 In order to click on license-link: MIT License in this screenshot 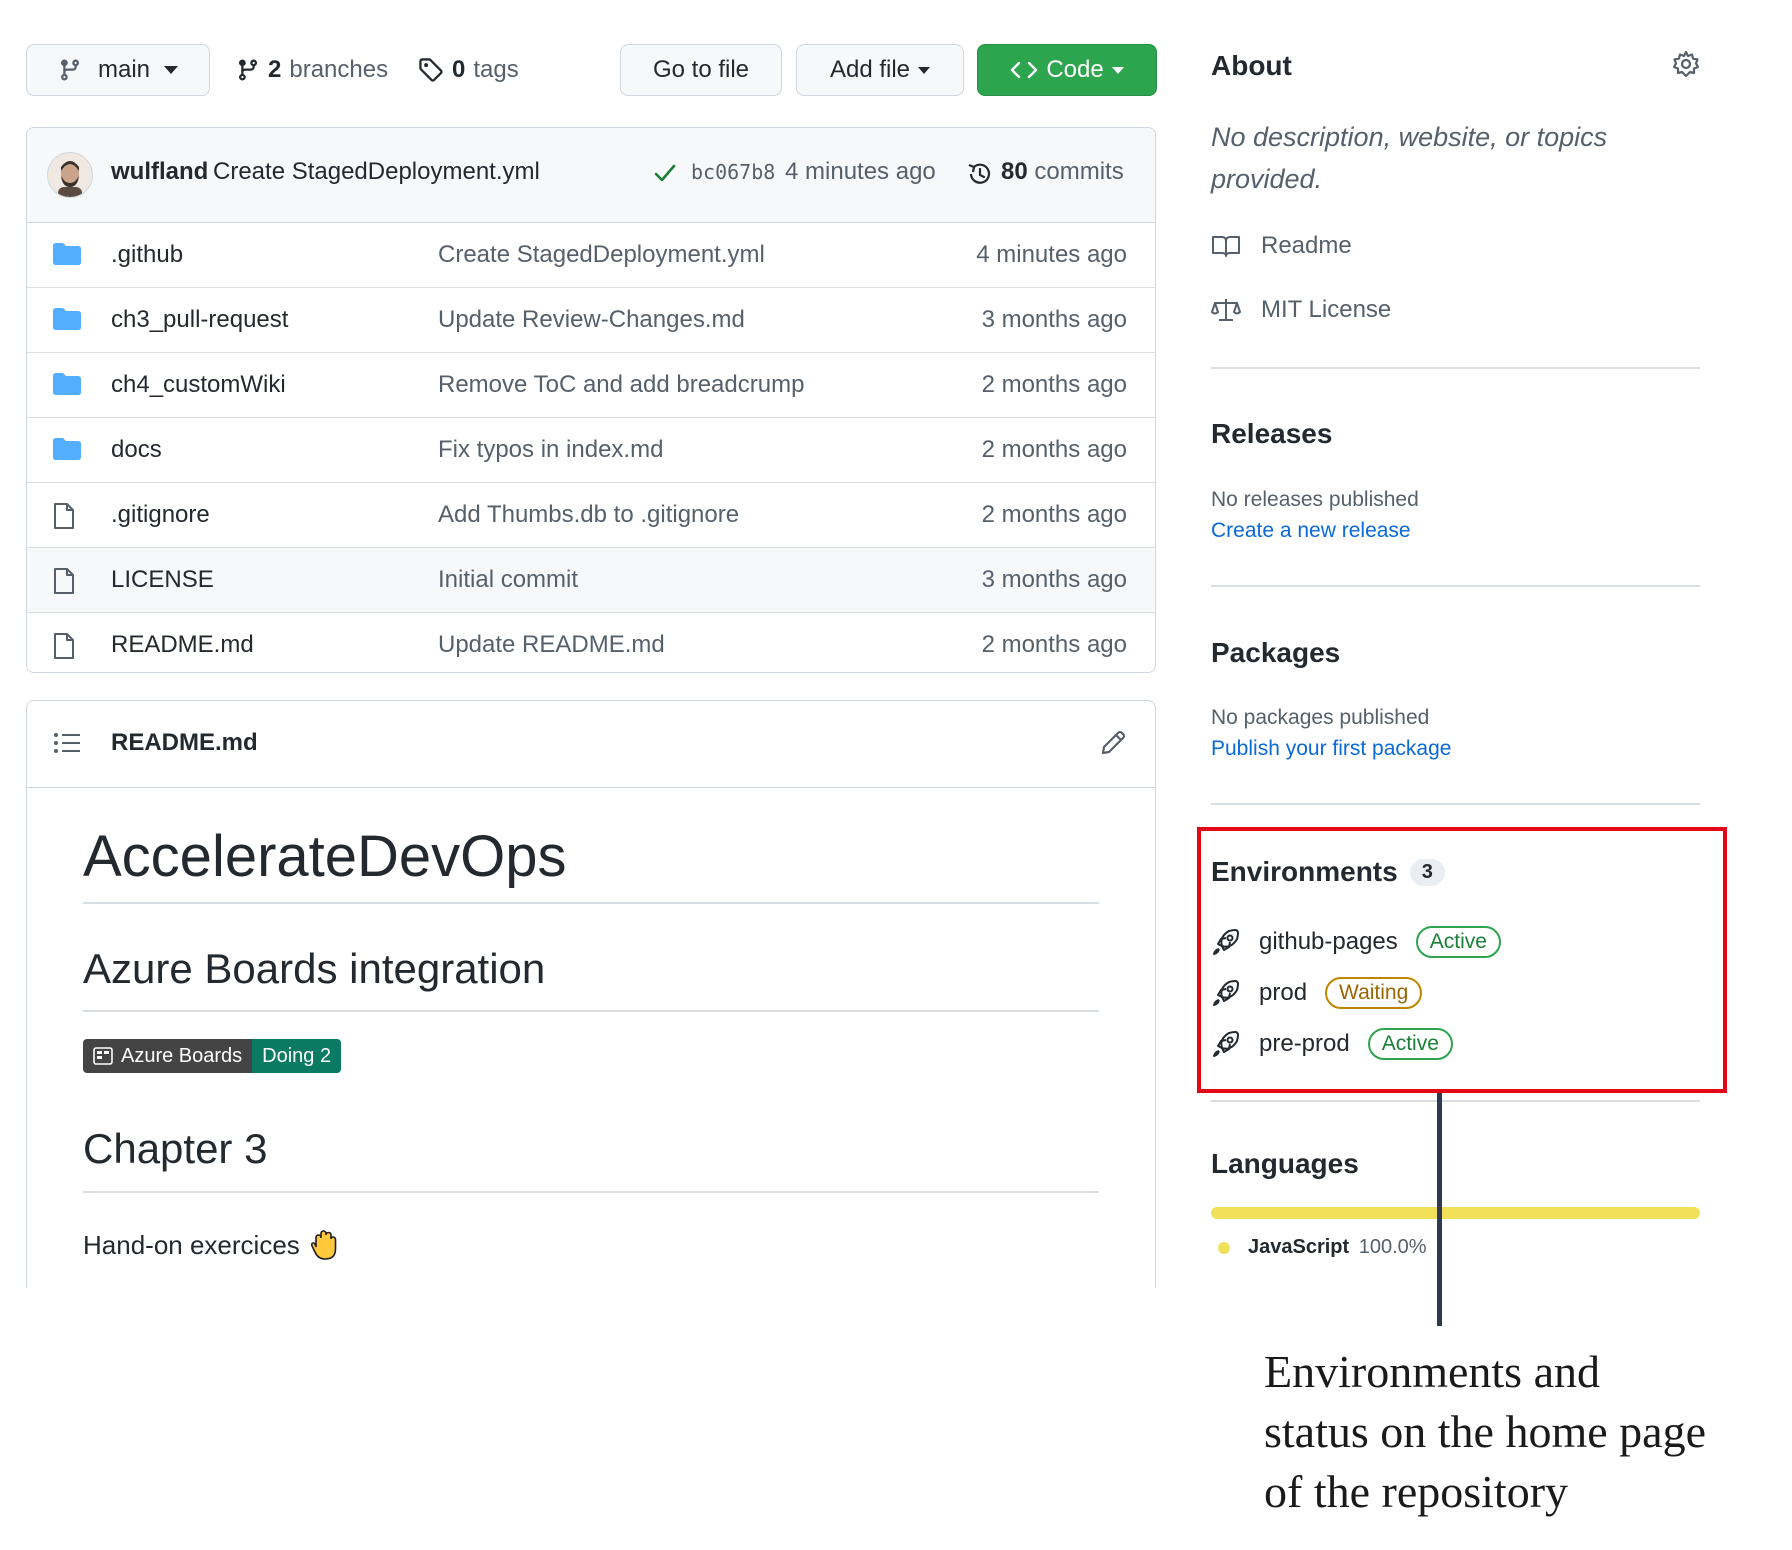, I will do `click(1301, 310)`.